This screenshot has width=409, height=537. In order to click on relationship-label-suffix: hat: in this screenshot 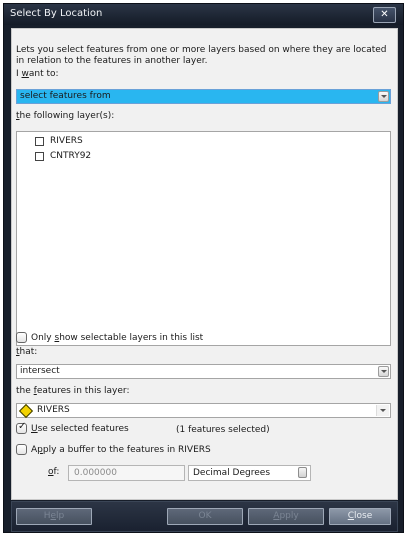, I will do `click(28, 352)`.